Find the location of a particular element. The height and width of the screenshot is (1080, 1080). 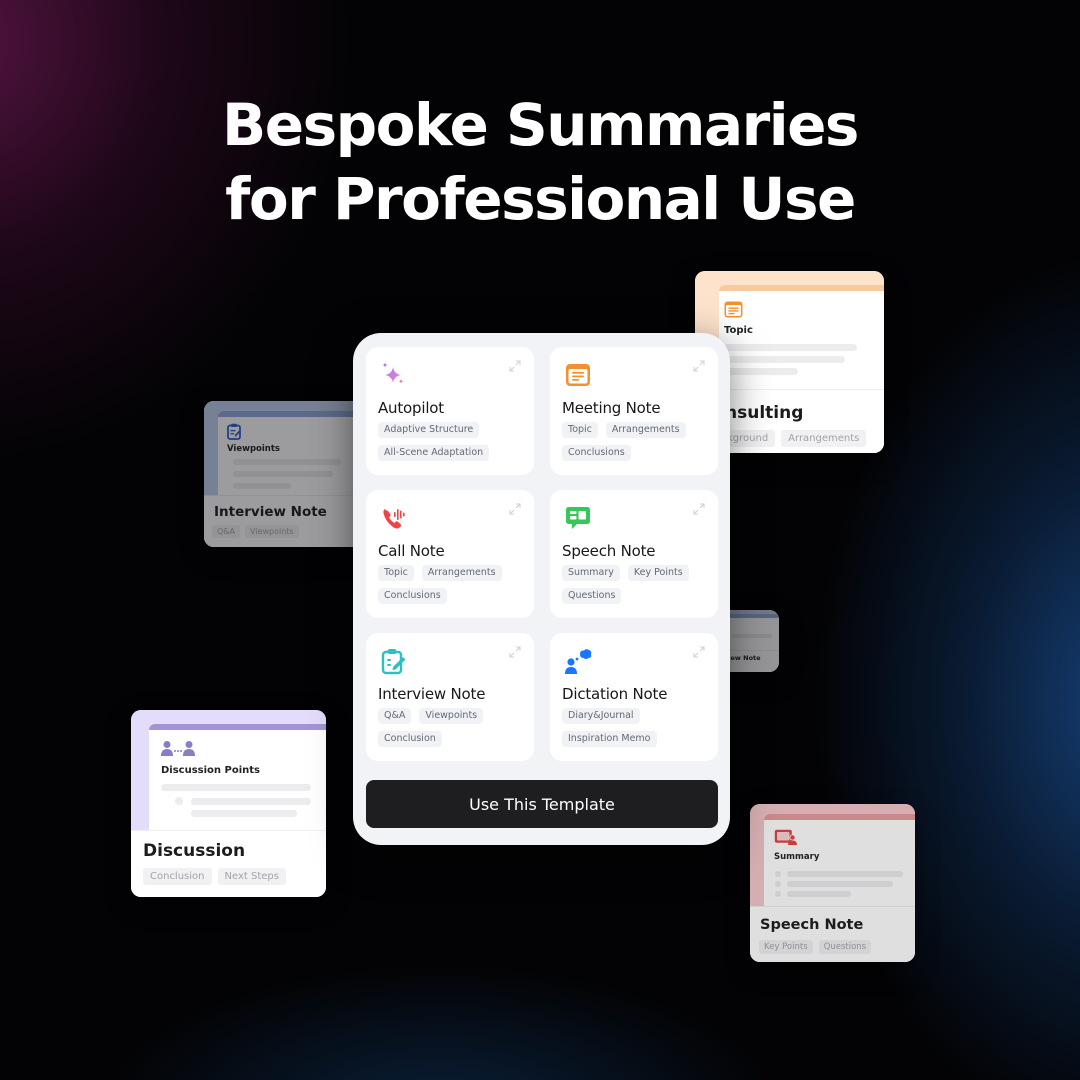

sparkles-icon is located at coordinates (393, 373).